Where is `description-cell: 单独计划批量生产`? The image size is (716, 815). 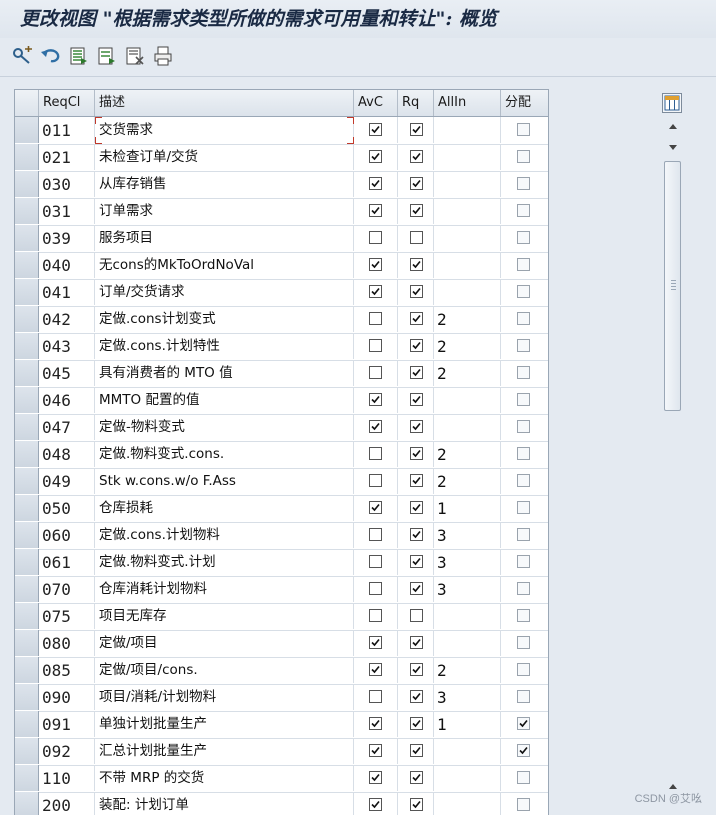
description-cell: 单独计划批量生产 is located at coordinates (224, 724).